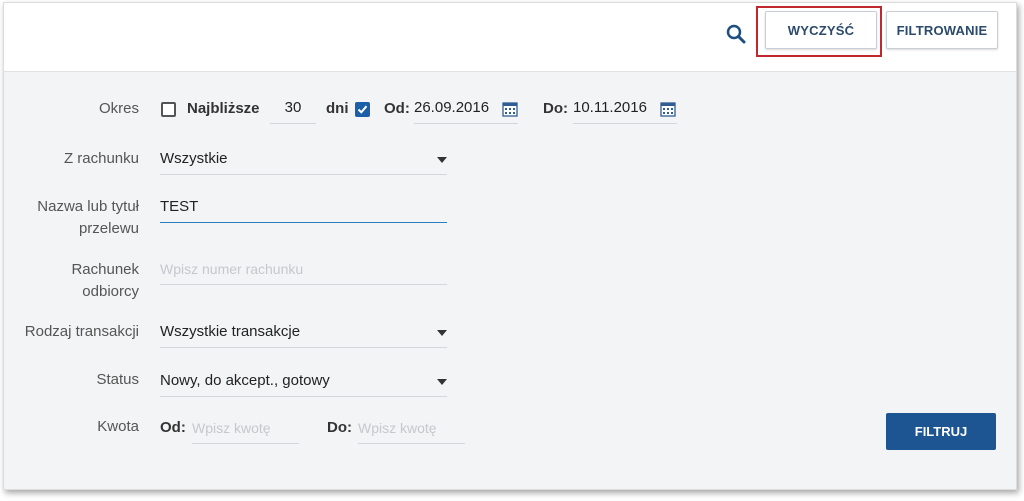  What do you see at coordinates (194, 158) in the screenshot?
I see `account-select-value: Wszystkie` at bounding box center [194, 158].